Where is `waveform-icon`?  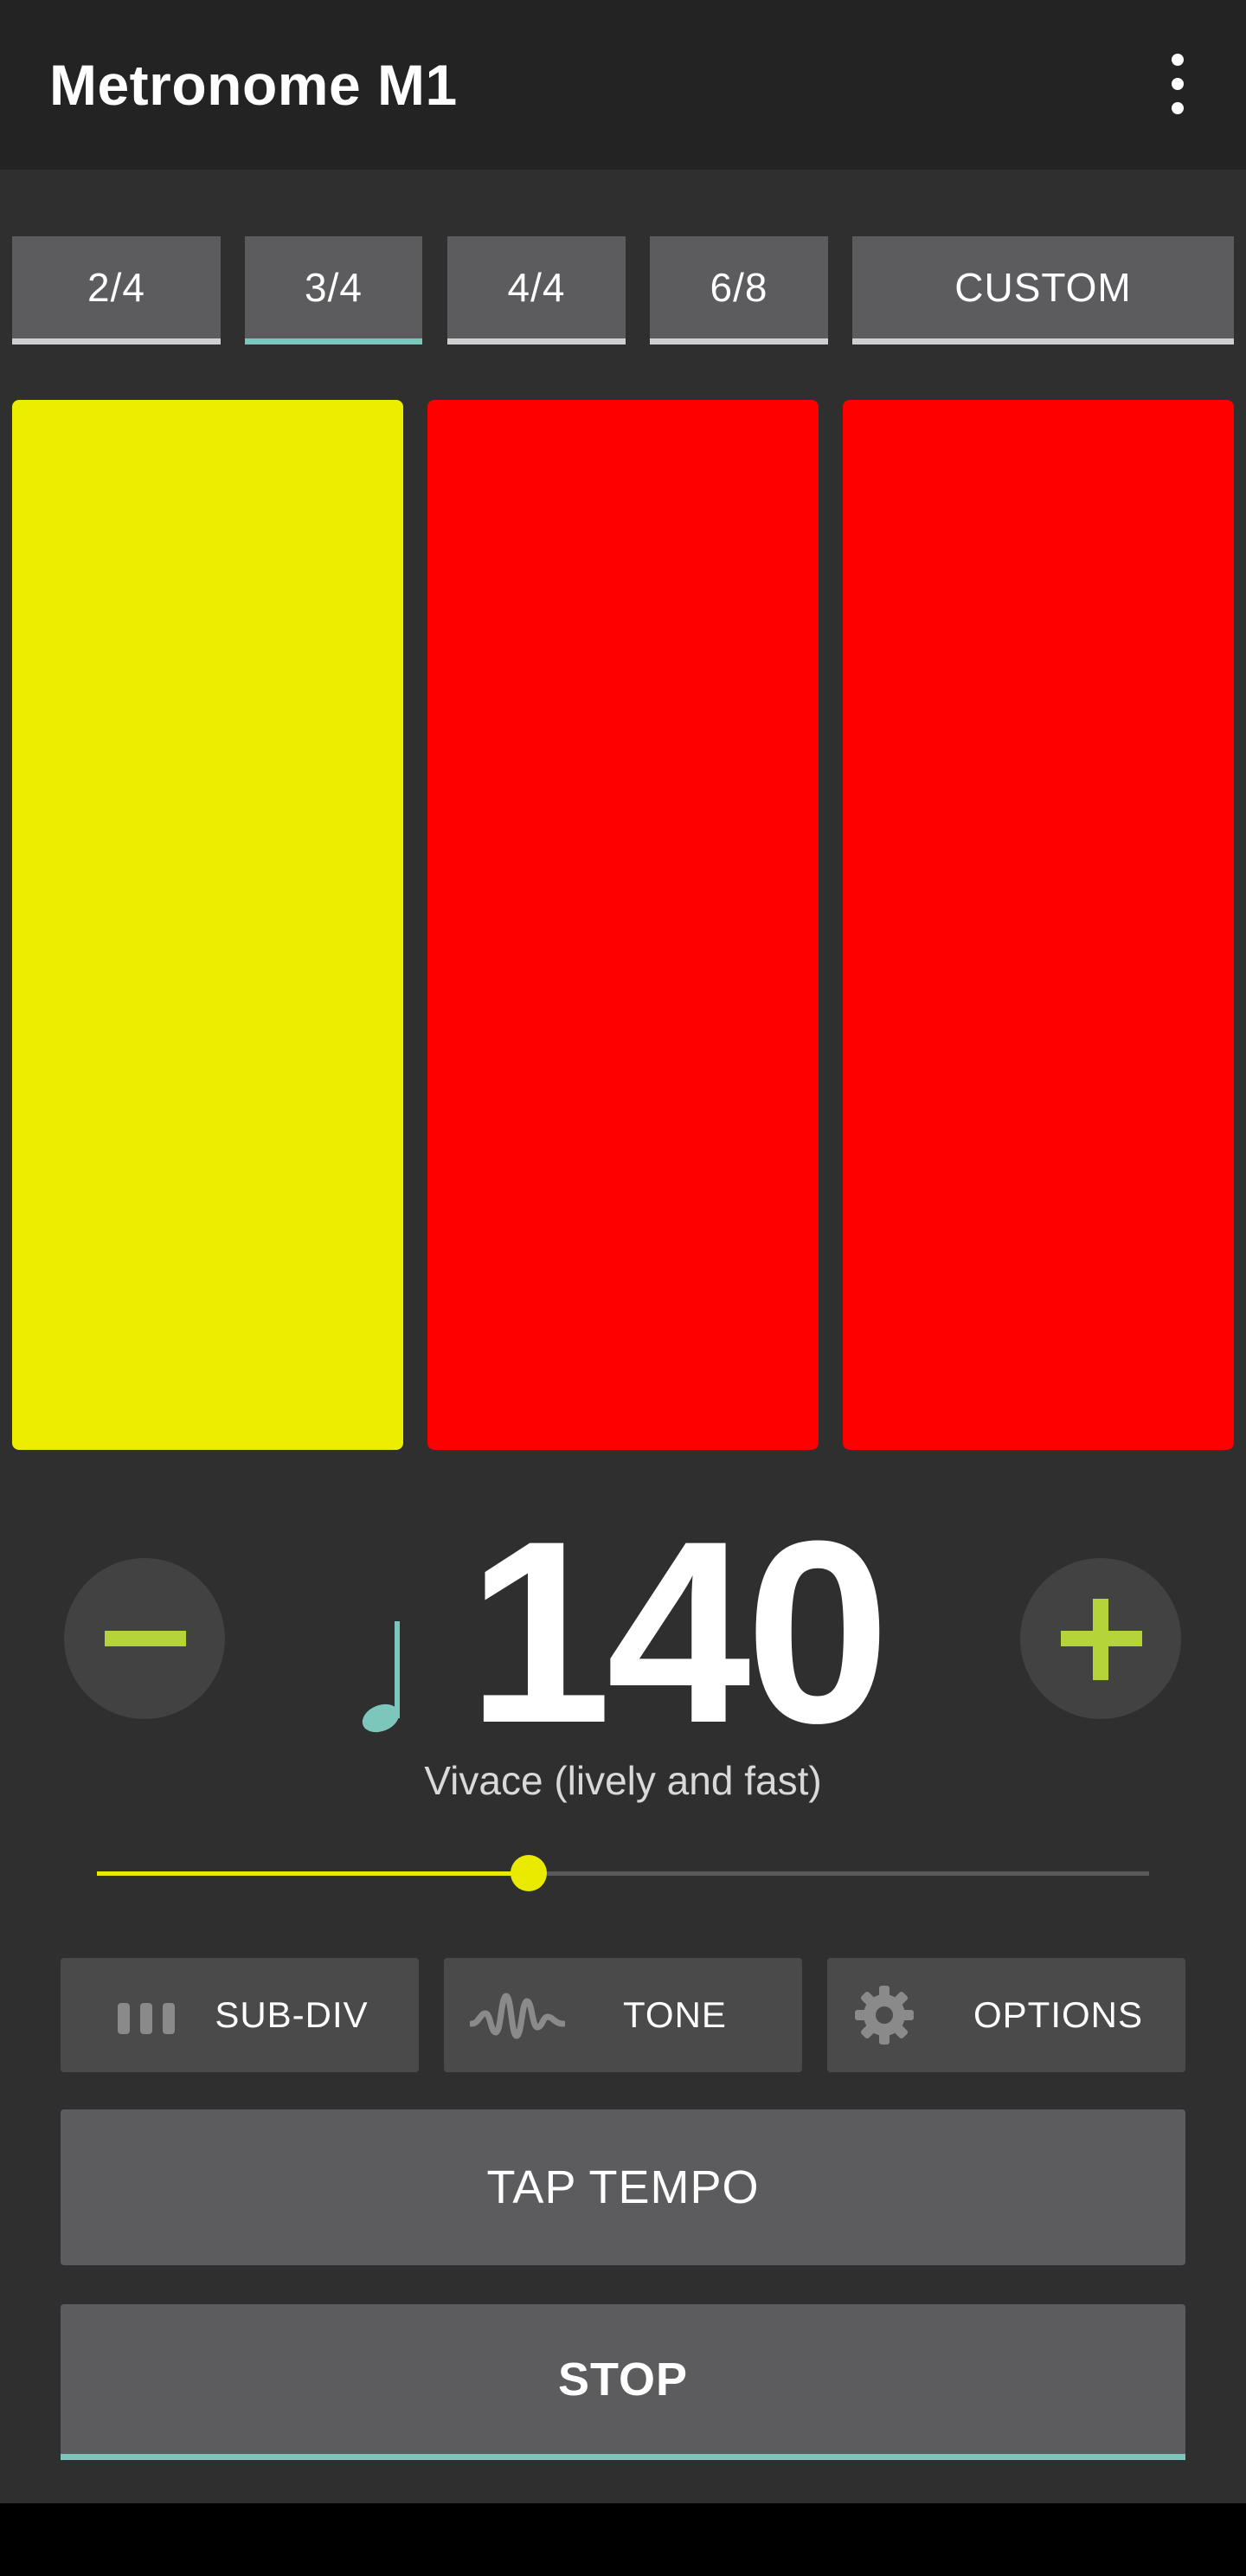 waveform-icon is located at coordinates (518, 2016).